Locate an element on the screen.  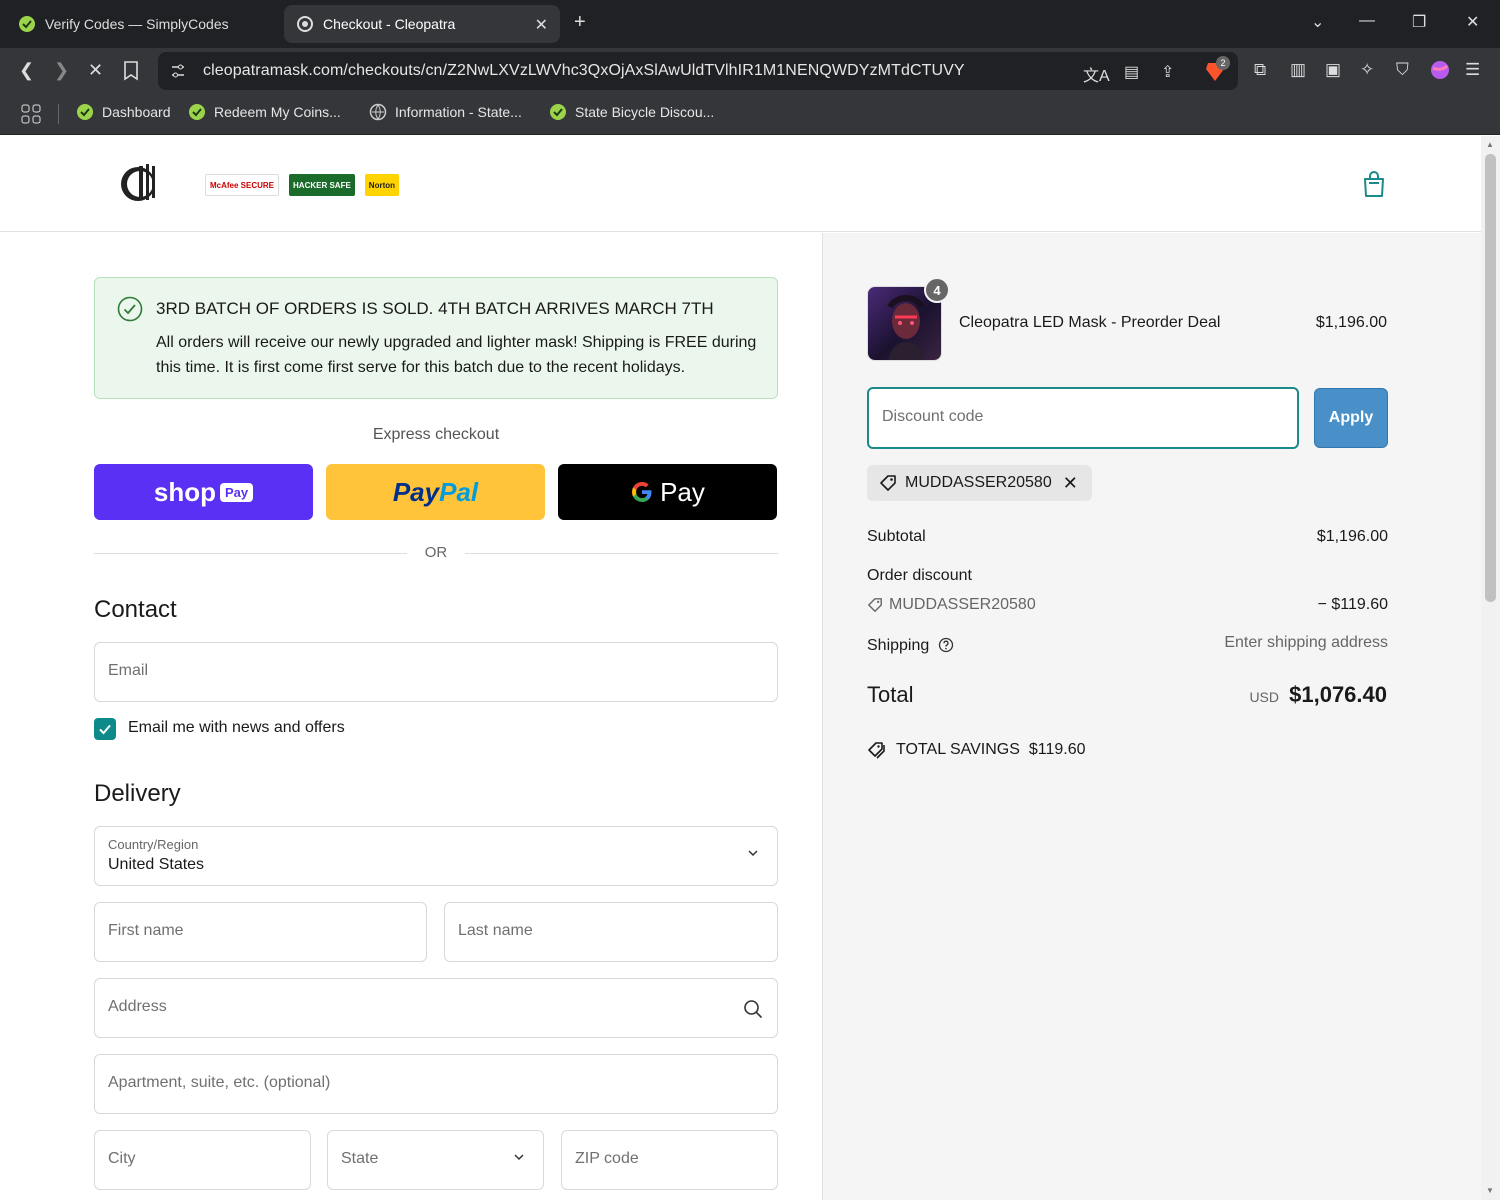
checkmark-icon is located at coordinates (105, 729).